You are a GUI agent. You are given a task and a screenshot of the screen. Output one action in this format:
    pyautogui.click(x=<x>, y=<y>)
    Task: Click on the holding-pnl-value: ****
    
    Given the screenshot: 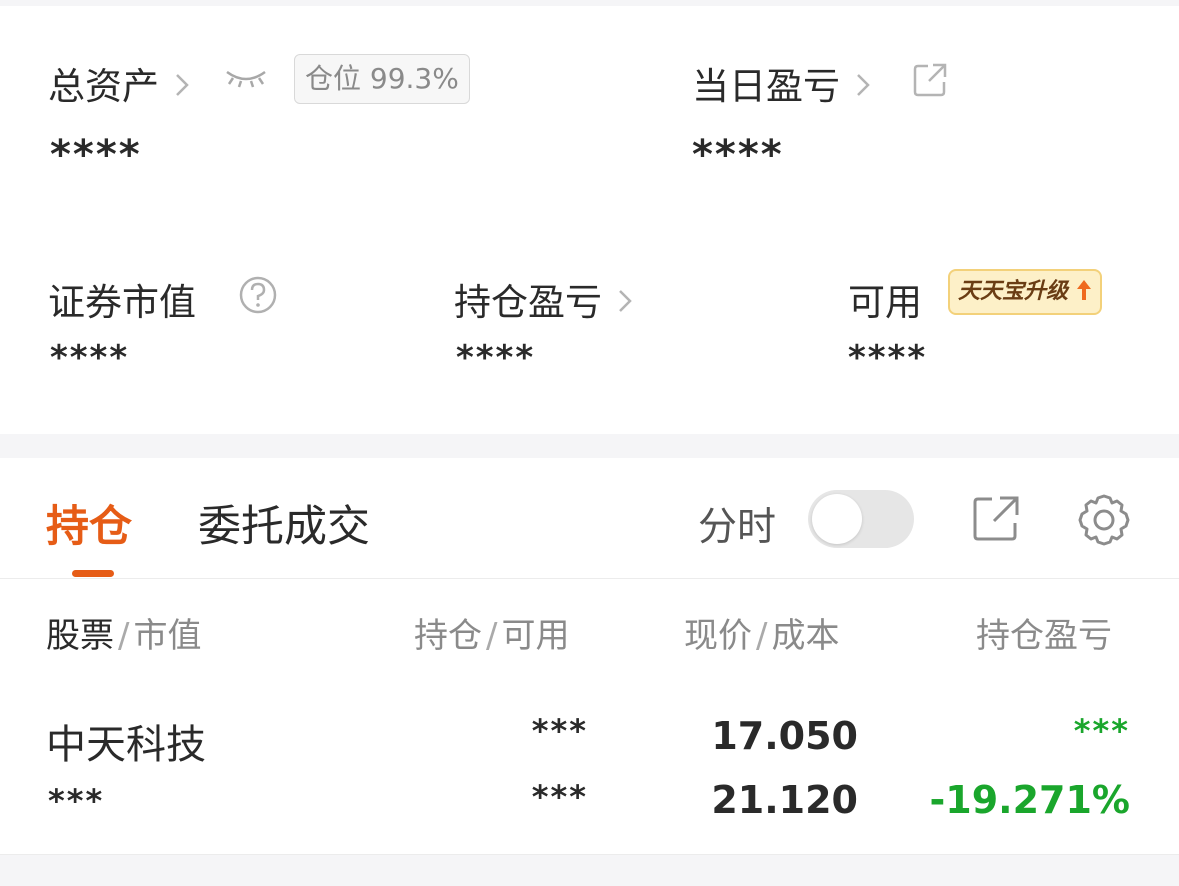 What is the action you would take?
    pyautogui.click(x=496, y=358)
    